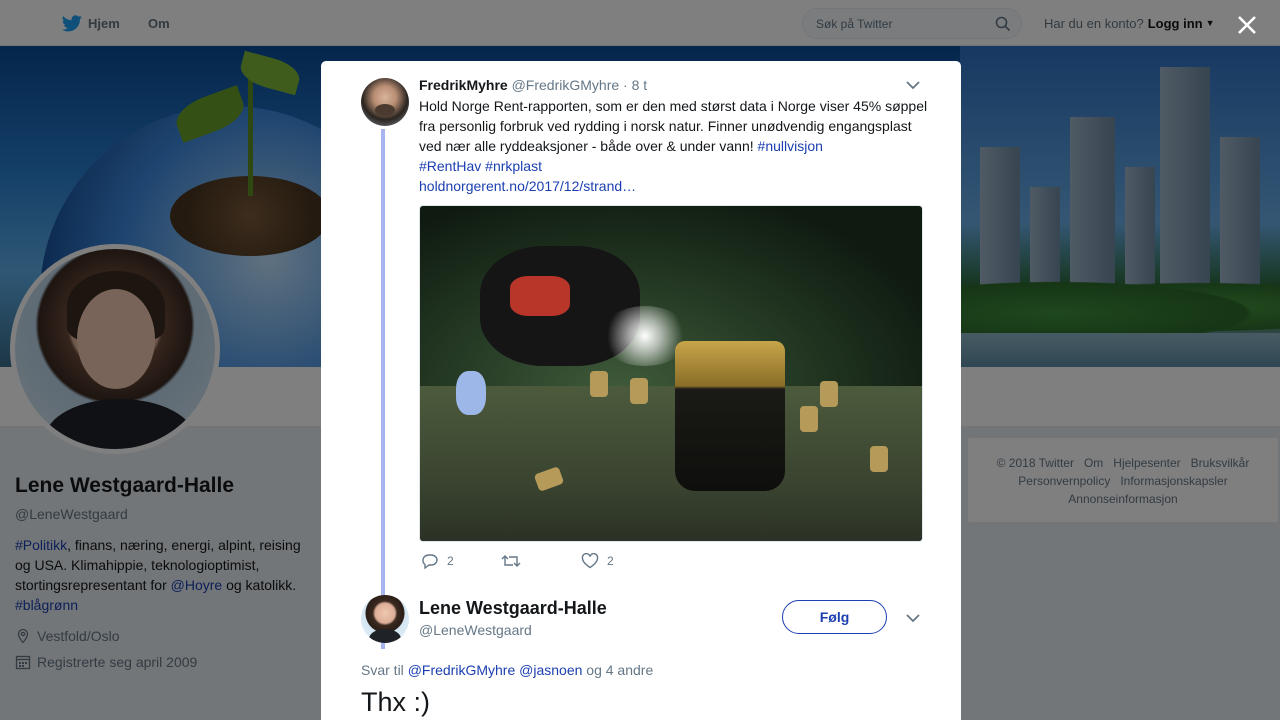  What do you see at coordinates (430, 561) in the screenshot?
I see `reply-icon` at bounding box center [430, 561].